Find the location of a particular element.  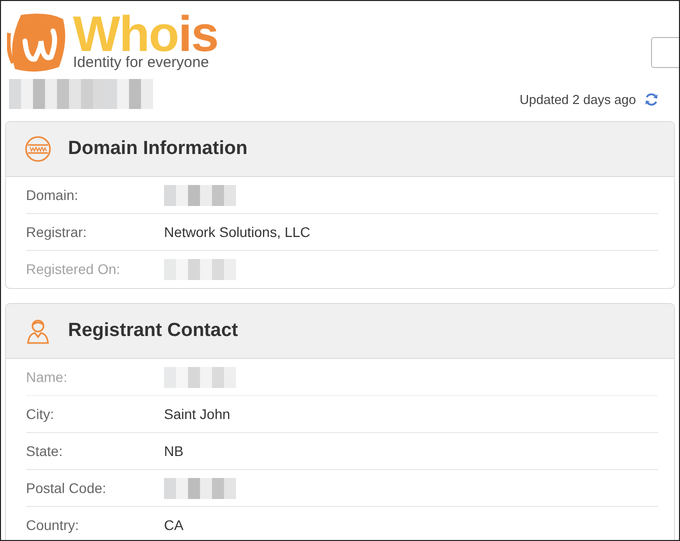

section-title: Domain Information is located at coordinates (158, 148).